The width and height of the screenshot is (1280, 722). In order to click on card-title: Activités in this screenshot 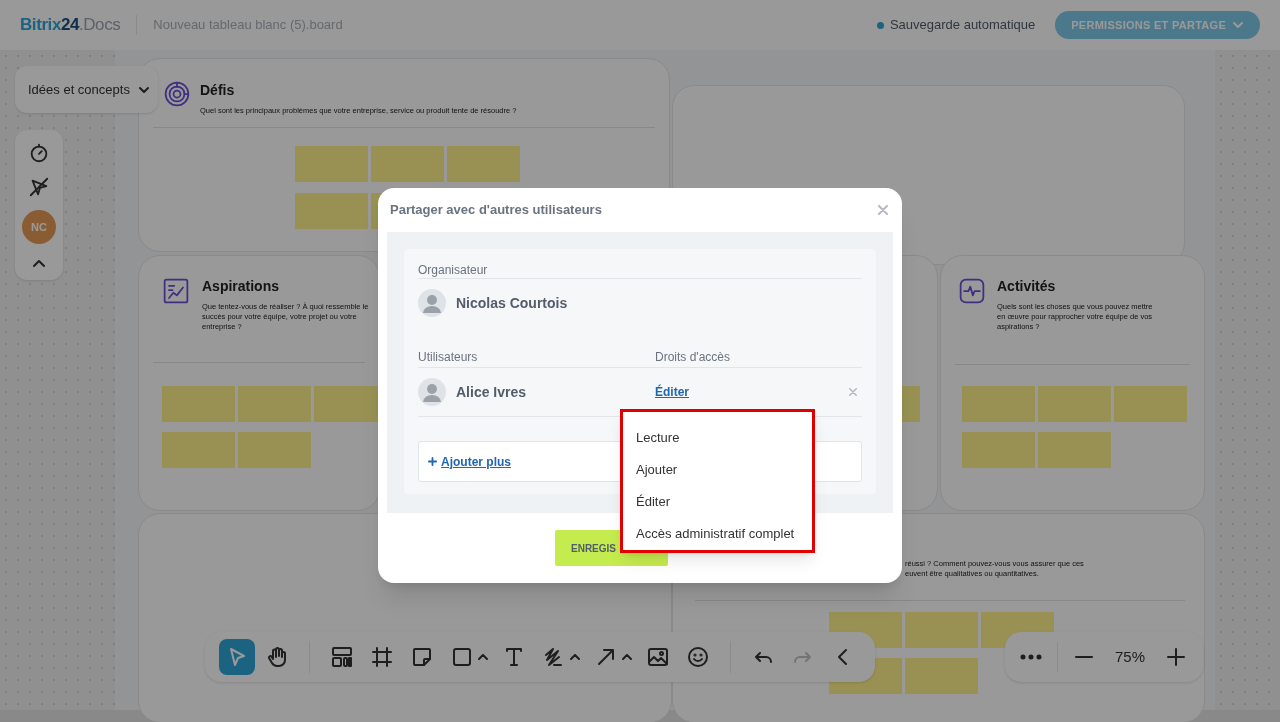, I will do `click(1027, 286)`.